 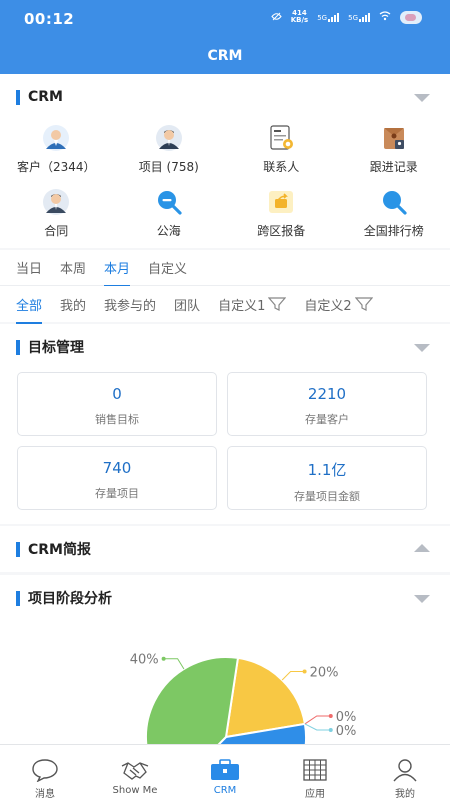 What do you see at coordinates (117, 493) in the screenshot?
I see `tile-label: 存量项目` at bounding box center [117, 493].